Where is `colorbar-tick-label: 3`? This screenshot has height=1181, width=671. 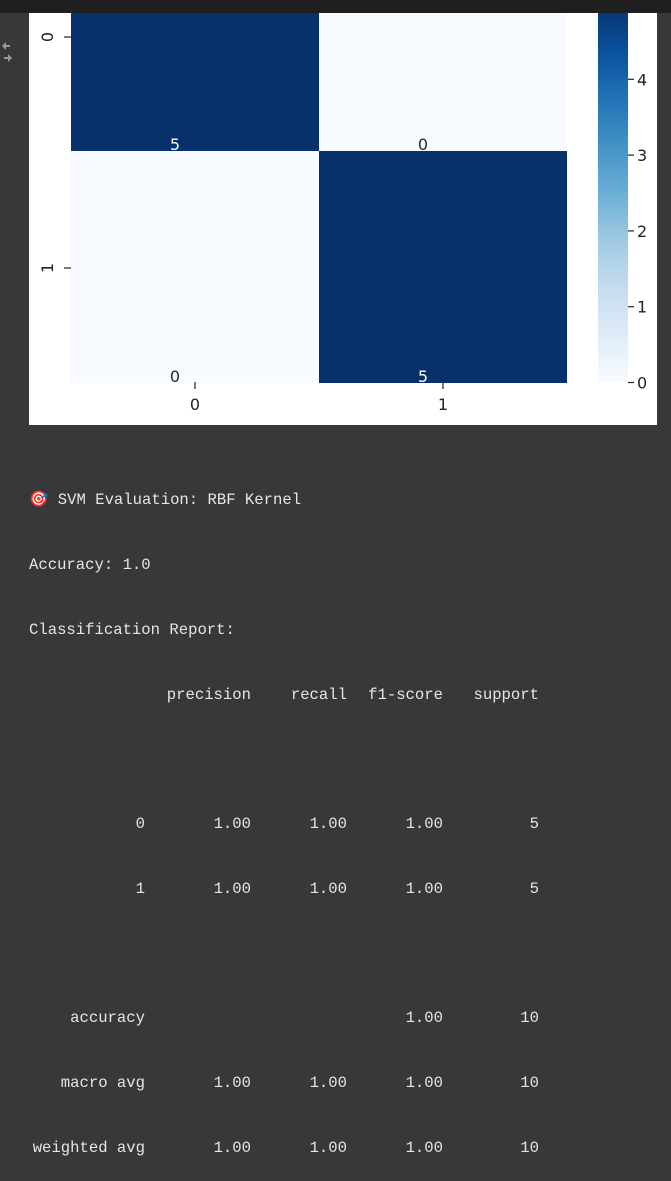 colorbar-tick-label: 3 is located at coordinates (642, 155).